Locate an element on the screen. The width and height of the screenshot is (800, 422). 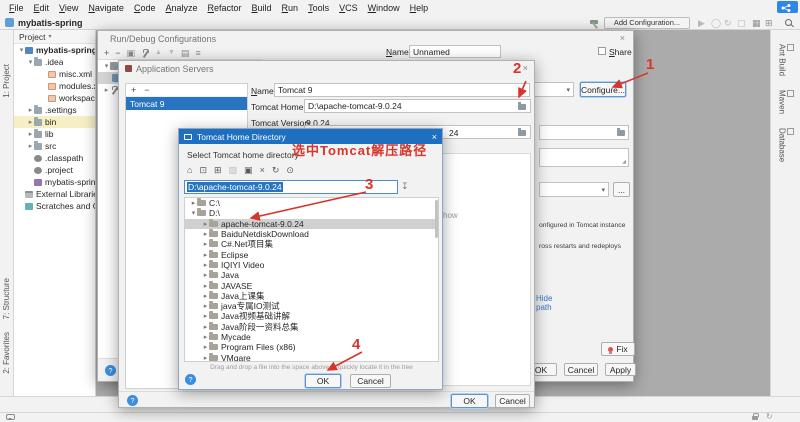
menu-item: File is located at coordinates (16, 8).